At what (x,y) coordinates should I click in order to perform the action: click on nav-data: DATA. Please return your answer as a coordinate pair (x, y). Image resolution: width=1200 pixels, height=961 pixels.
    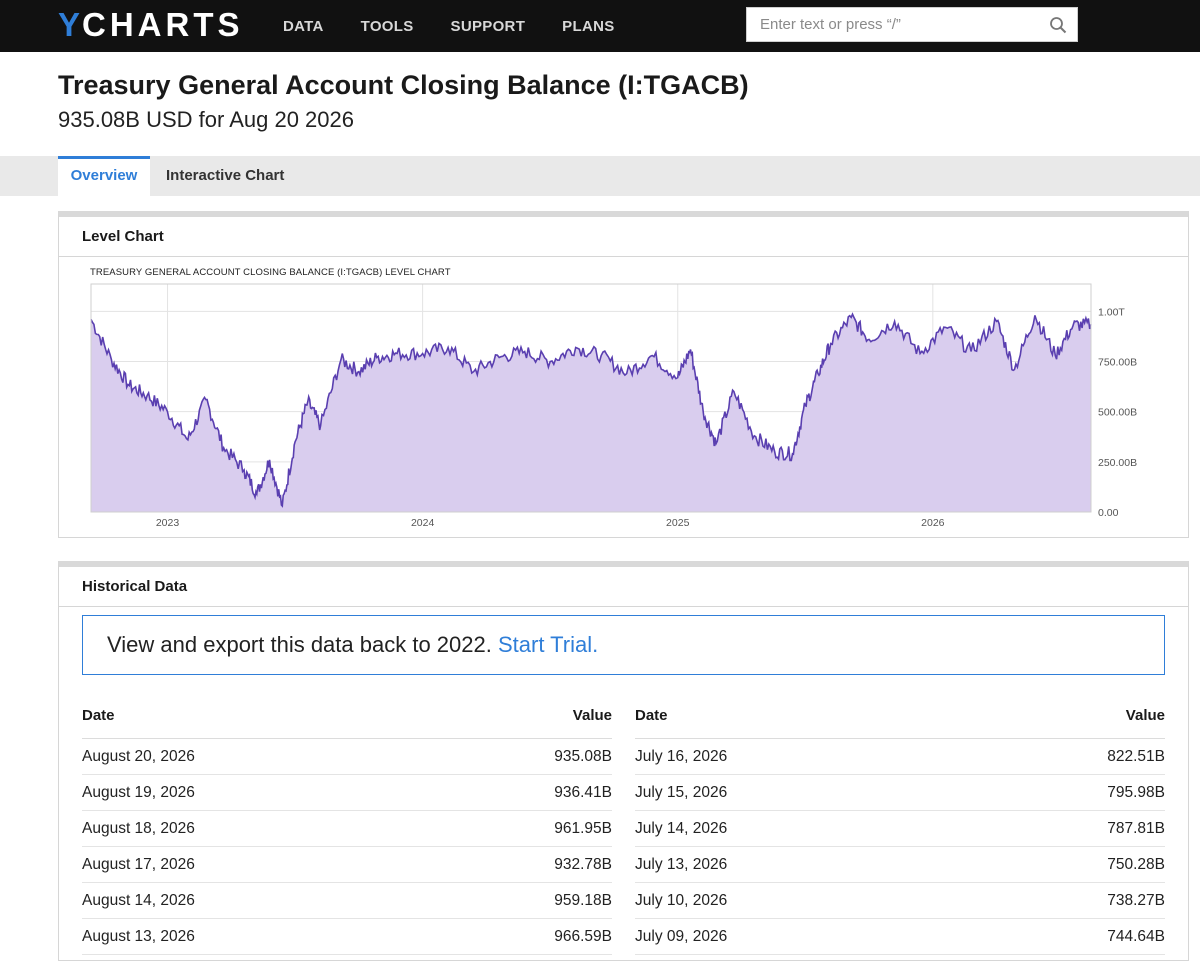
    Looking at the image, I should click on (303, 26).